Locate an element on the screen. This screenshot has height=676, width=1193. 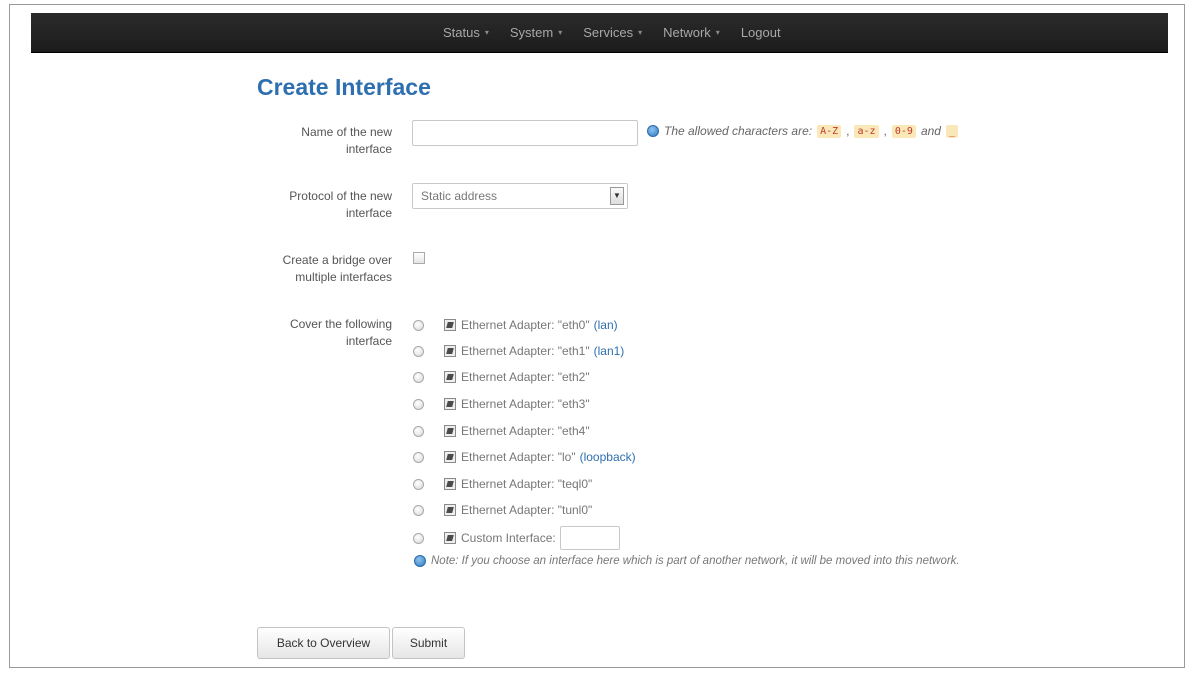
interface-label: Ethernet Adapter: "eth0" is located at coordinates (525, 325).